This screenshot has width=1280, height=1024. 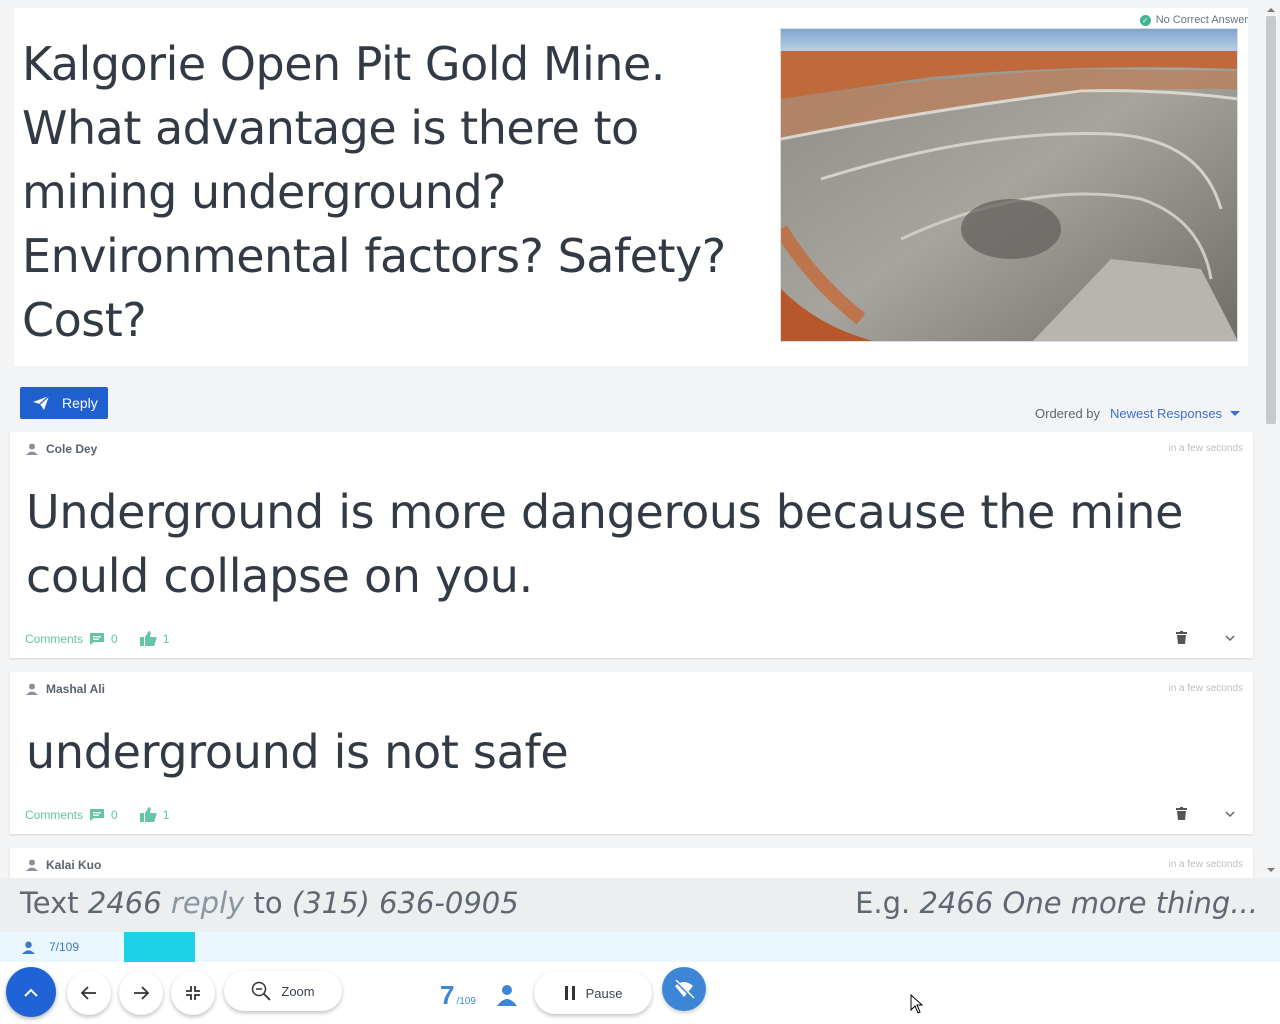 What do you see at coordinates (507, 995) in the screenshot?
I see `participants-icon` at bounding box center [507, 995].